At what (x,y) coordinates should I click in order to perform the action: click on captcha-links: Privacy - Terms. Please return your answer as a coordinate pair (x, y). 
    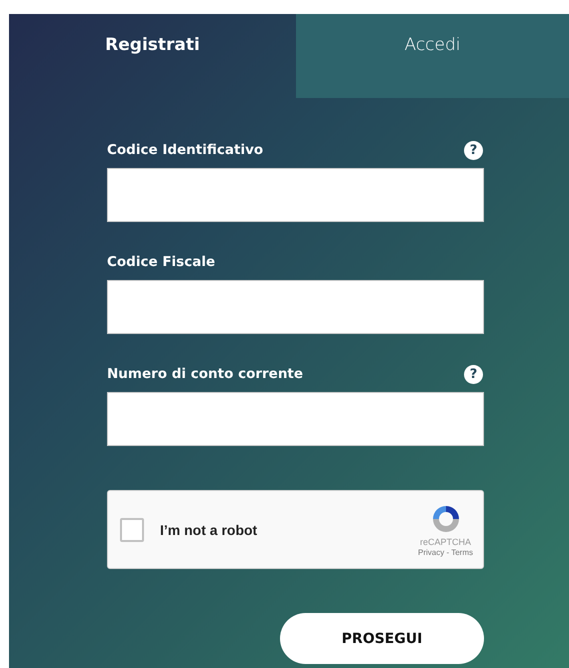
    Looking at the image, I should click on (445, 552).